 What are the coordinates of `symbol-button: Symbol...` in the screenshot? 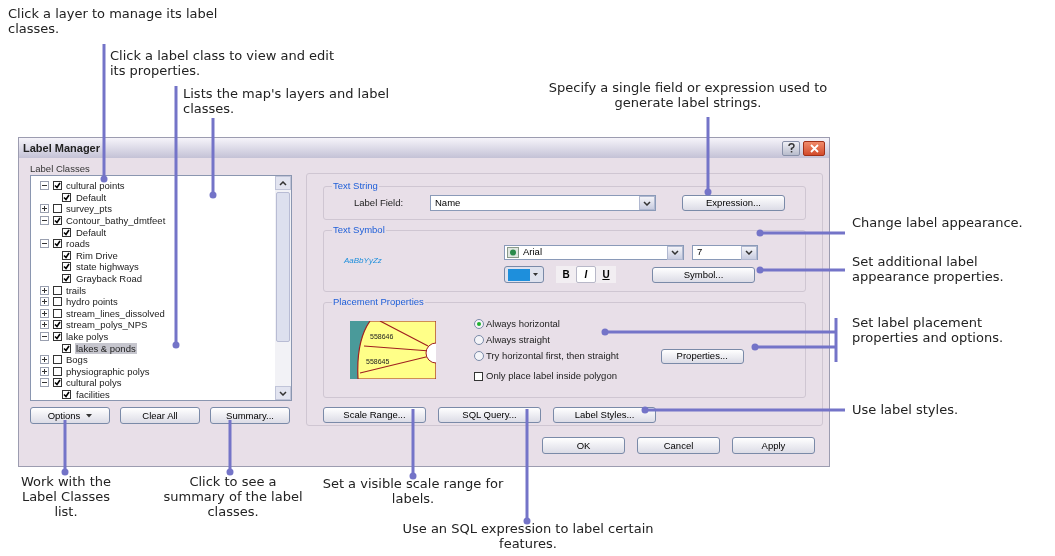 It's located at (703, 274).